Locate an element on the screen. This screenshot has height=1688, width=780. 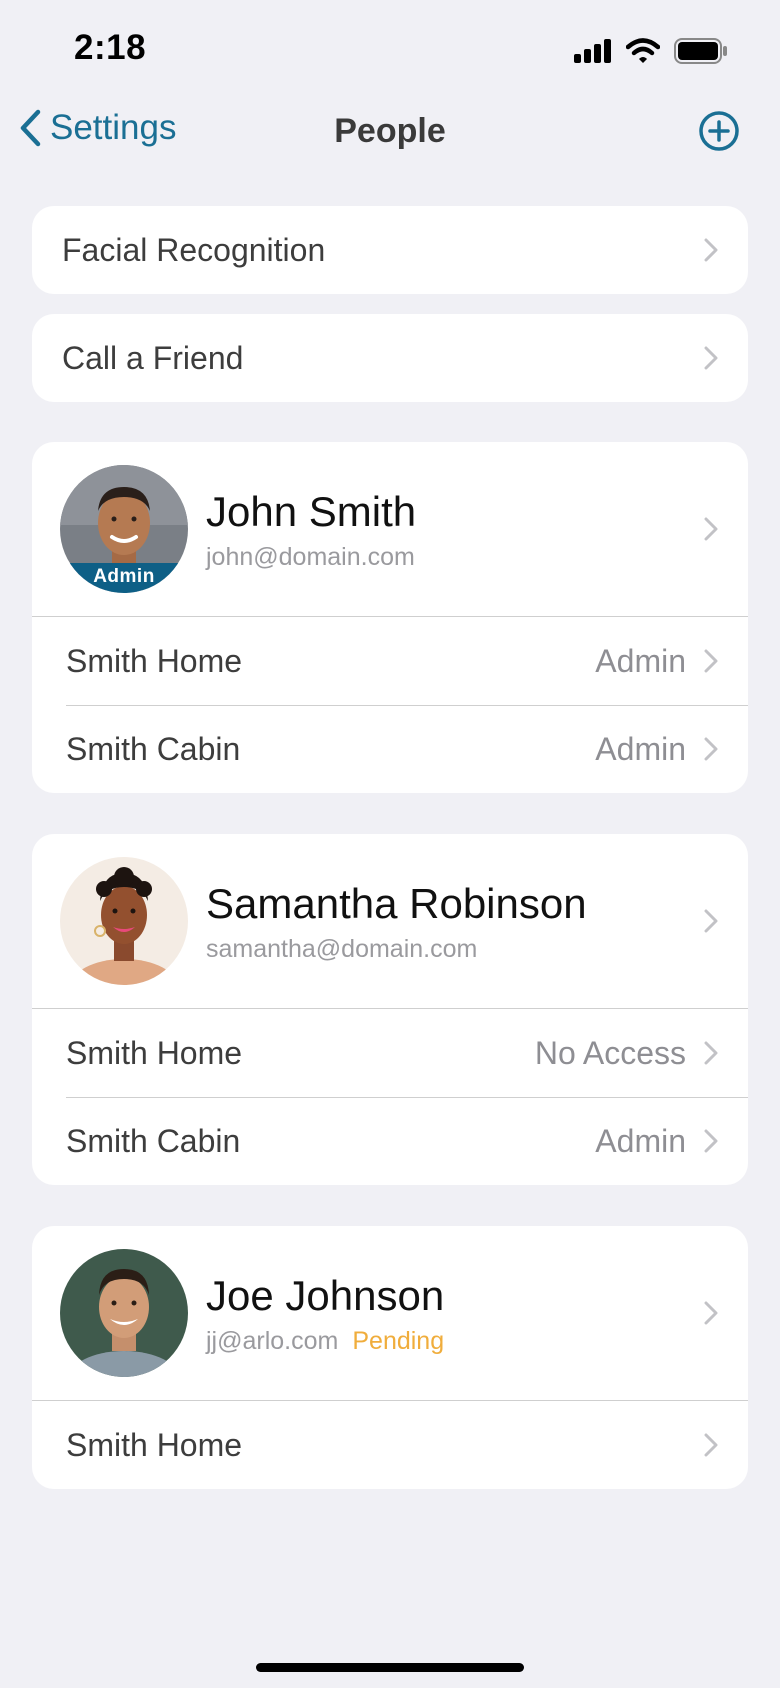
location-row: Smith Home Admin is located at coordinates (390, 661).